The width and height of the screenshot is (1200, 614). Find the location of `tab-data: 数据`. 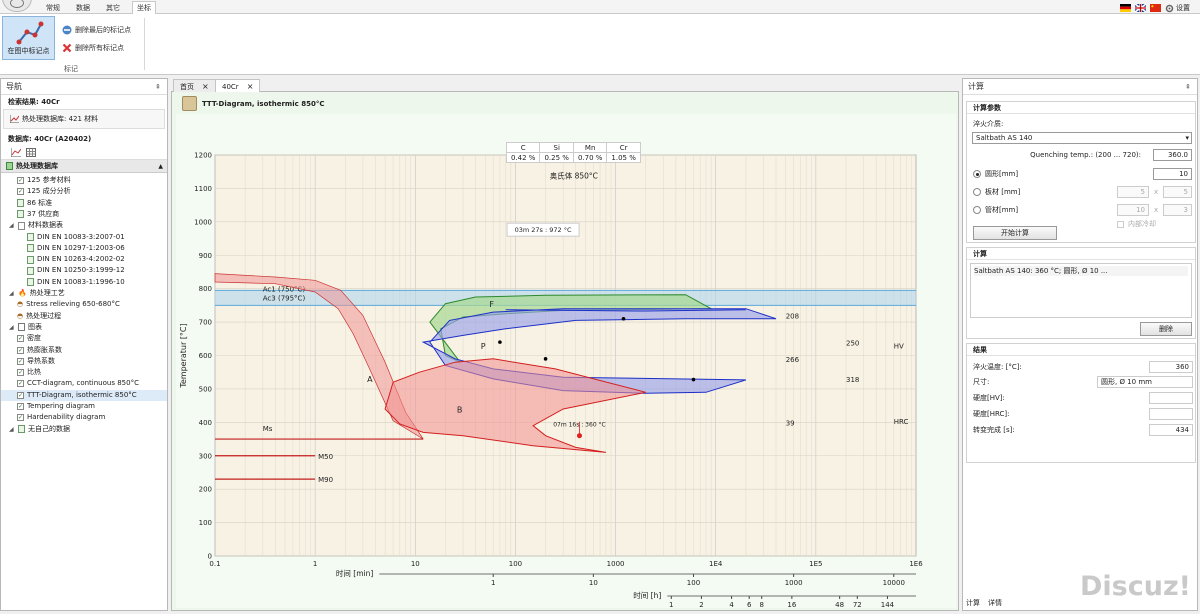

tab-data: 数据 is located at coordinates (83, 8).